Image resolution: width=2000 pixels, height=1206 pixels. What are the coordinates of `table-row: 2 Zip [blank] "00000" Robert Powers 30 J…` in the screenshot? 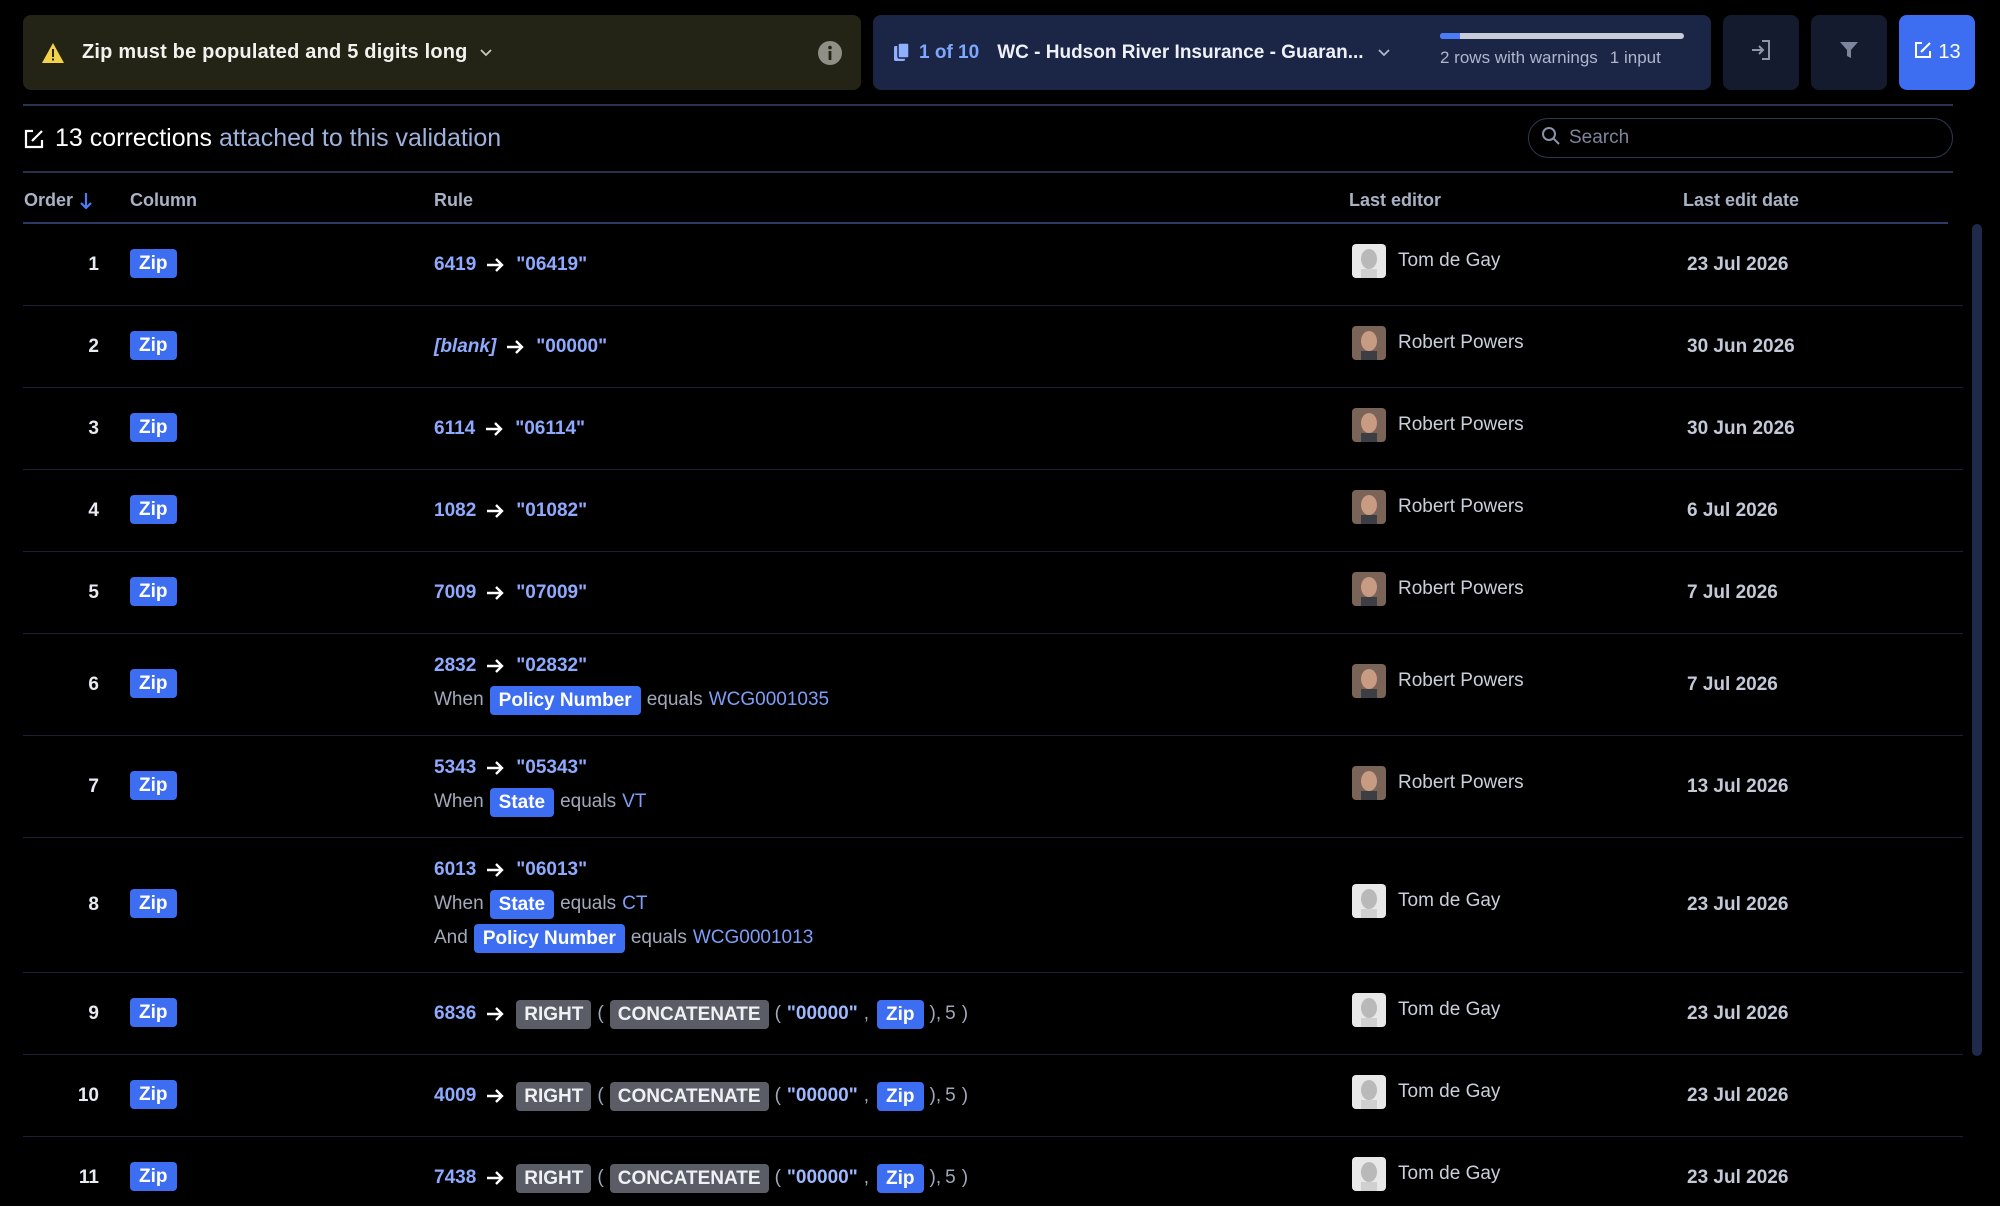 It's located at (993, 347).